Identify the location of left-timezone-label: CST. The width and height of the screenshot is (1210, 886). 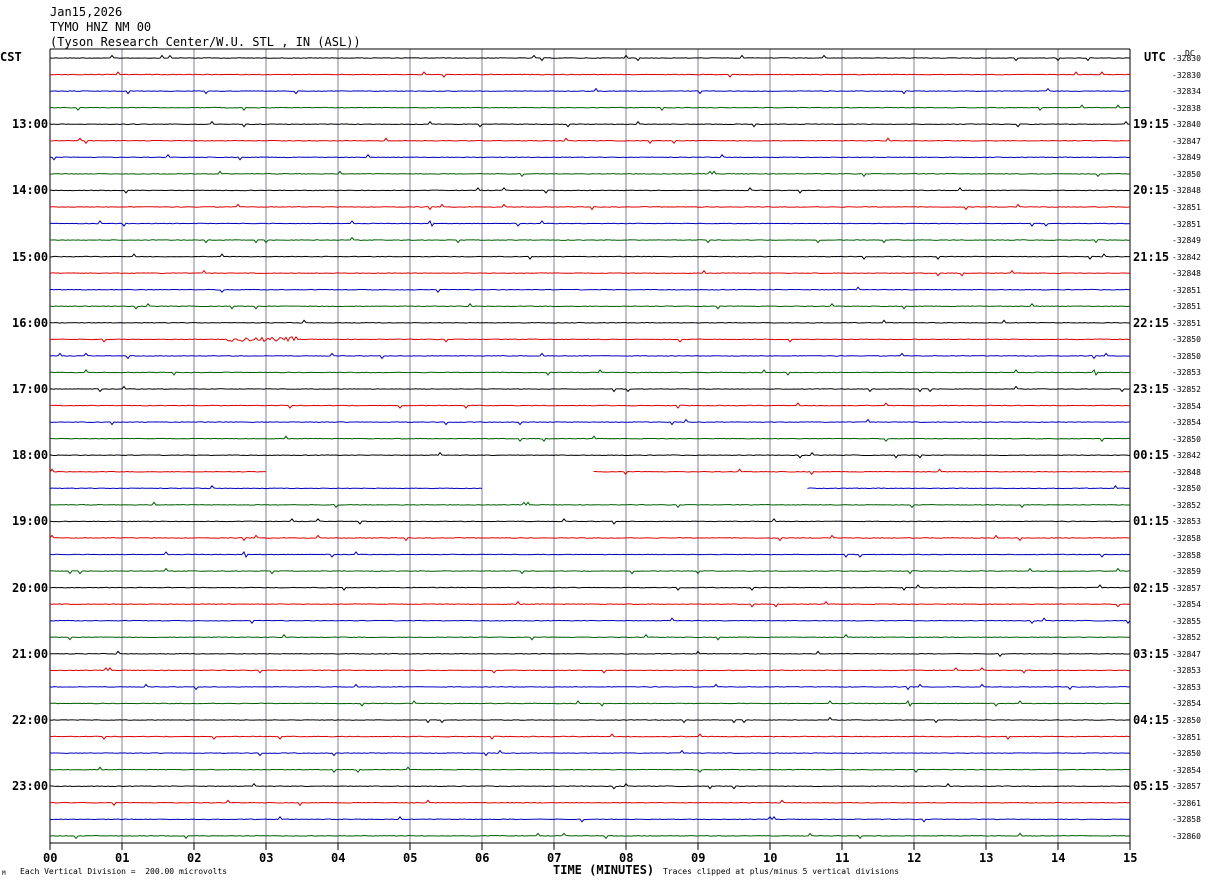
(11, 57).